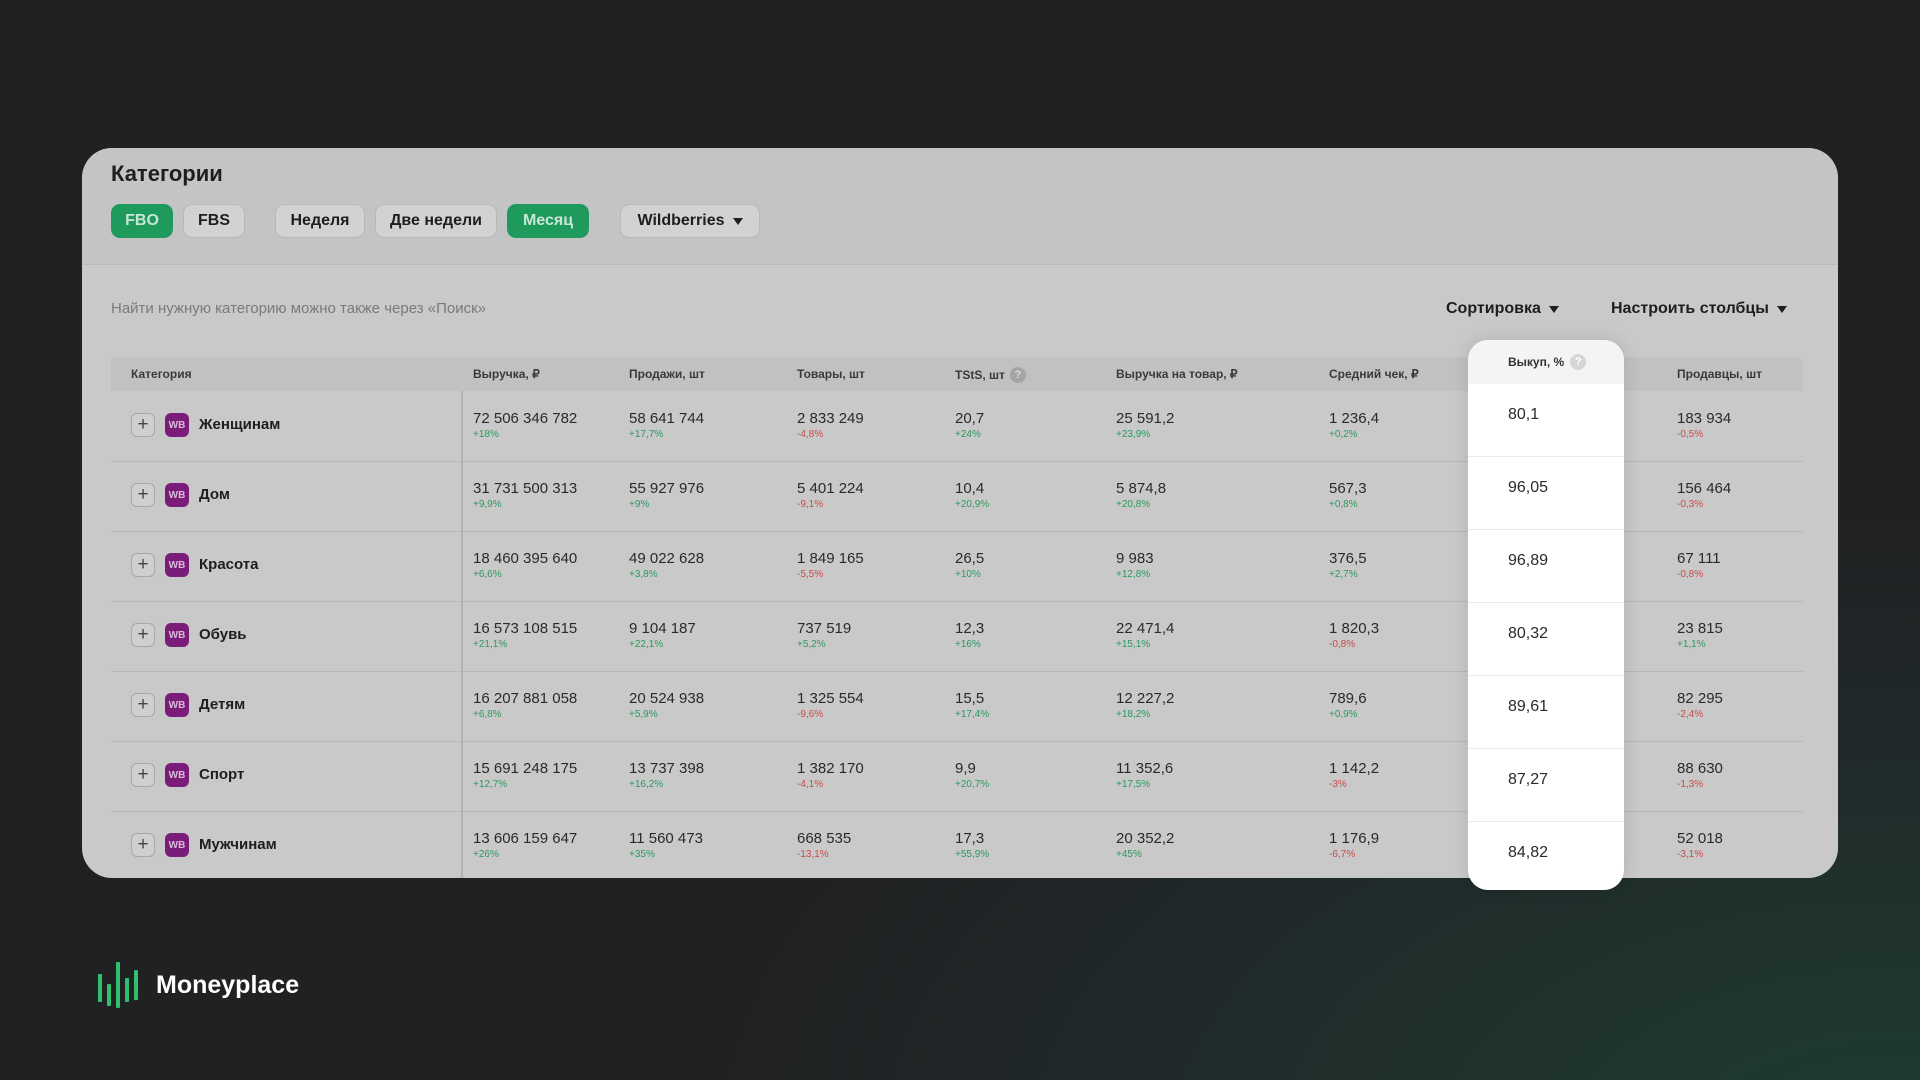 The width and height of the screenshot is (1920, 1080). What do you see at coordinates (1133, 434) in the screenshot?
I see `cell-change: +23,9%` at bounding box center [1133, 434].